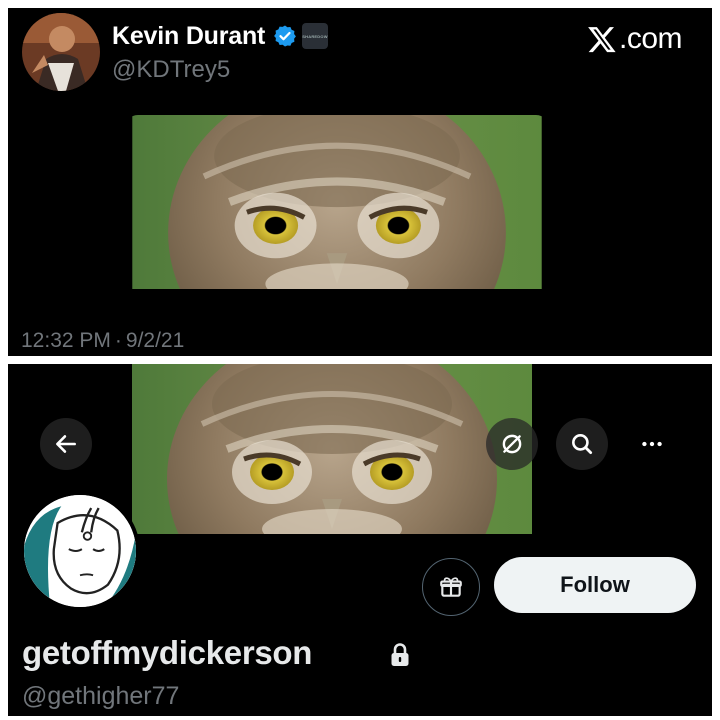  I want to click on affiliate-badge: SHAREDOW, so click(315, 36).